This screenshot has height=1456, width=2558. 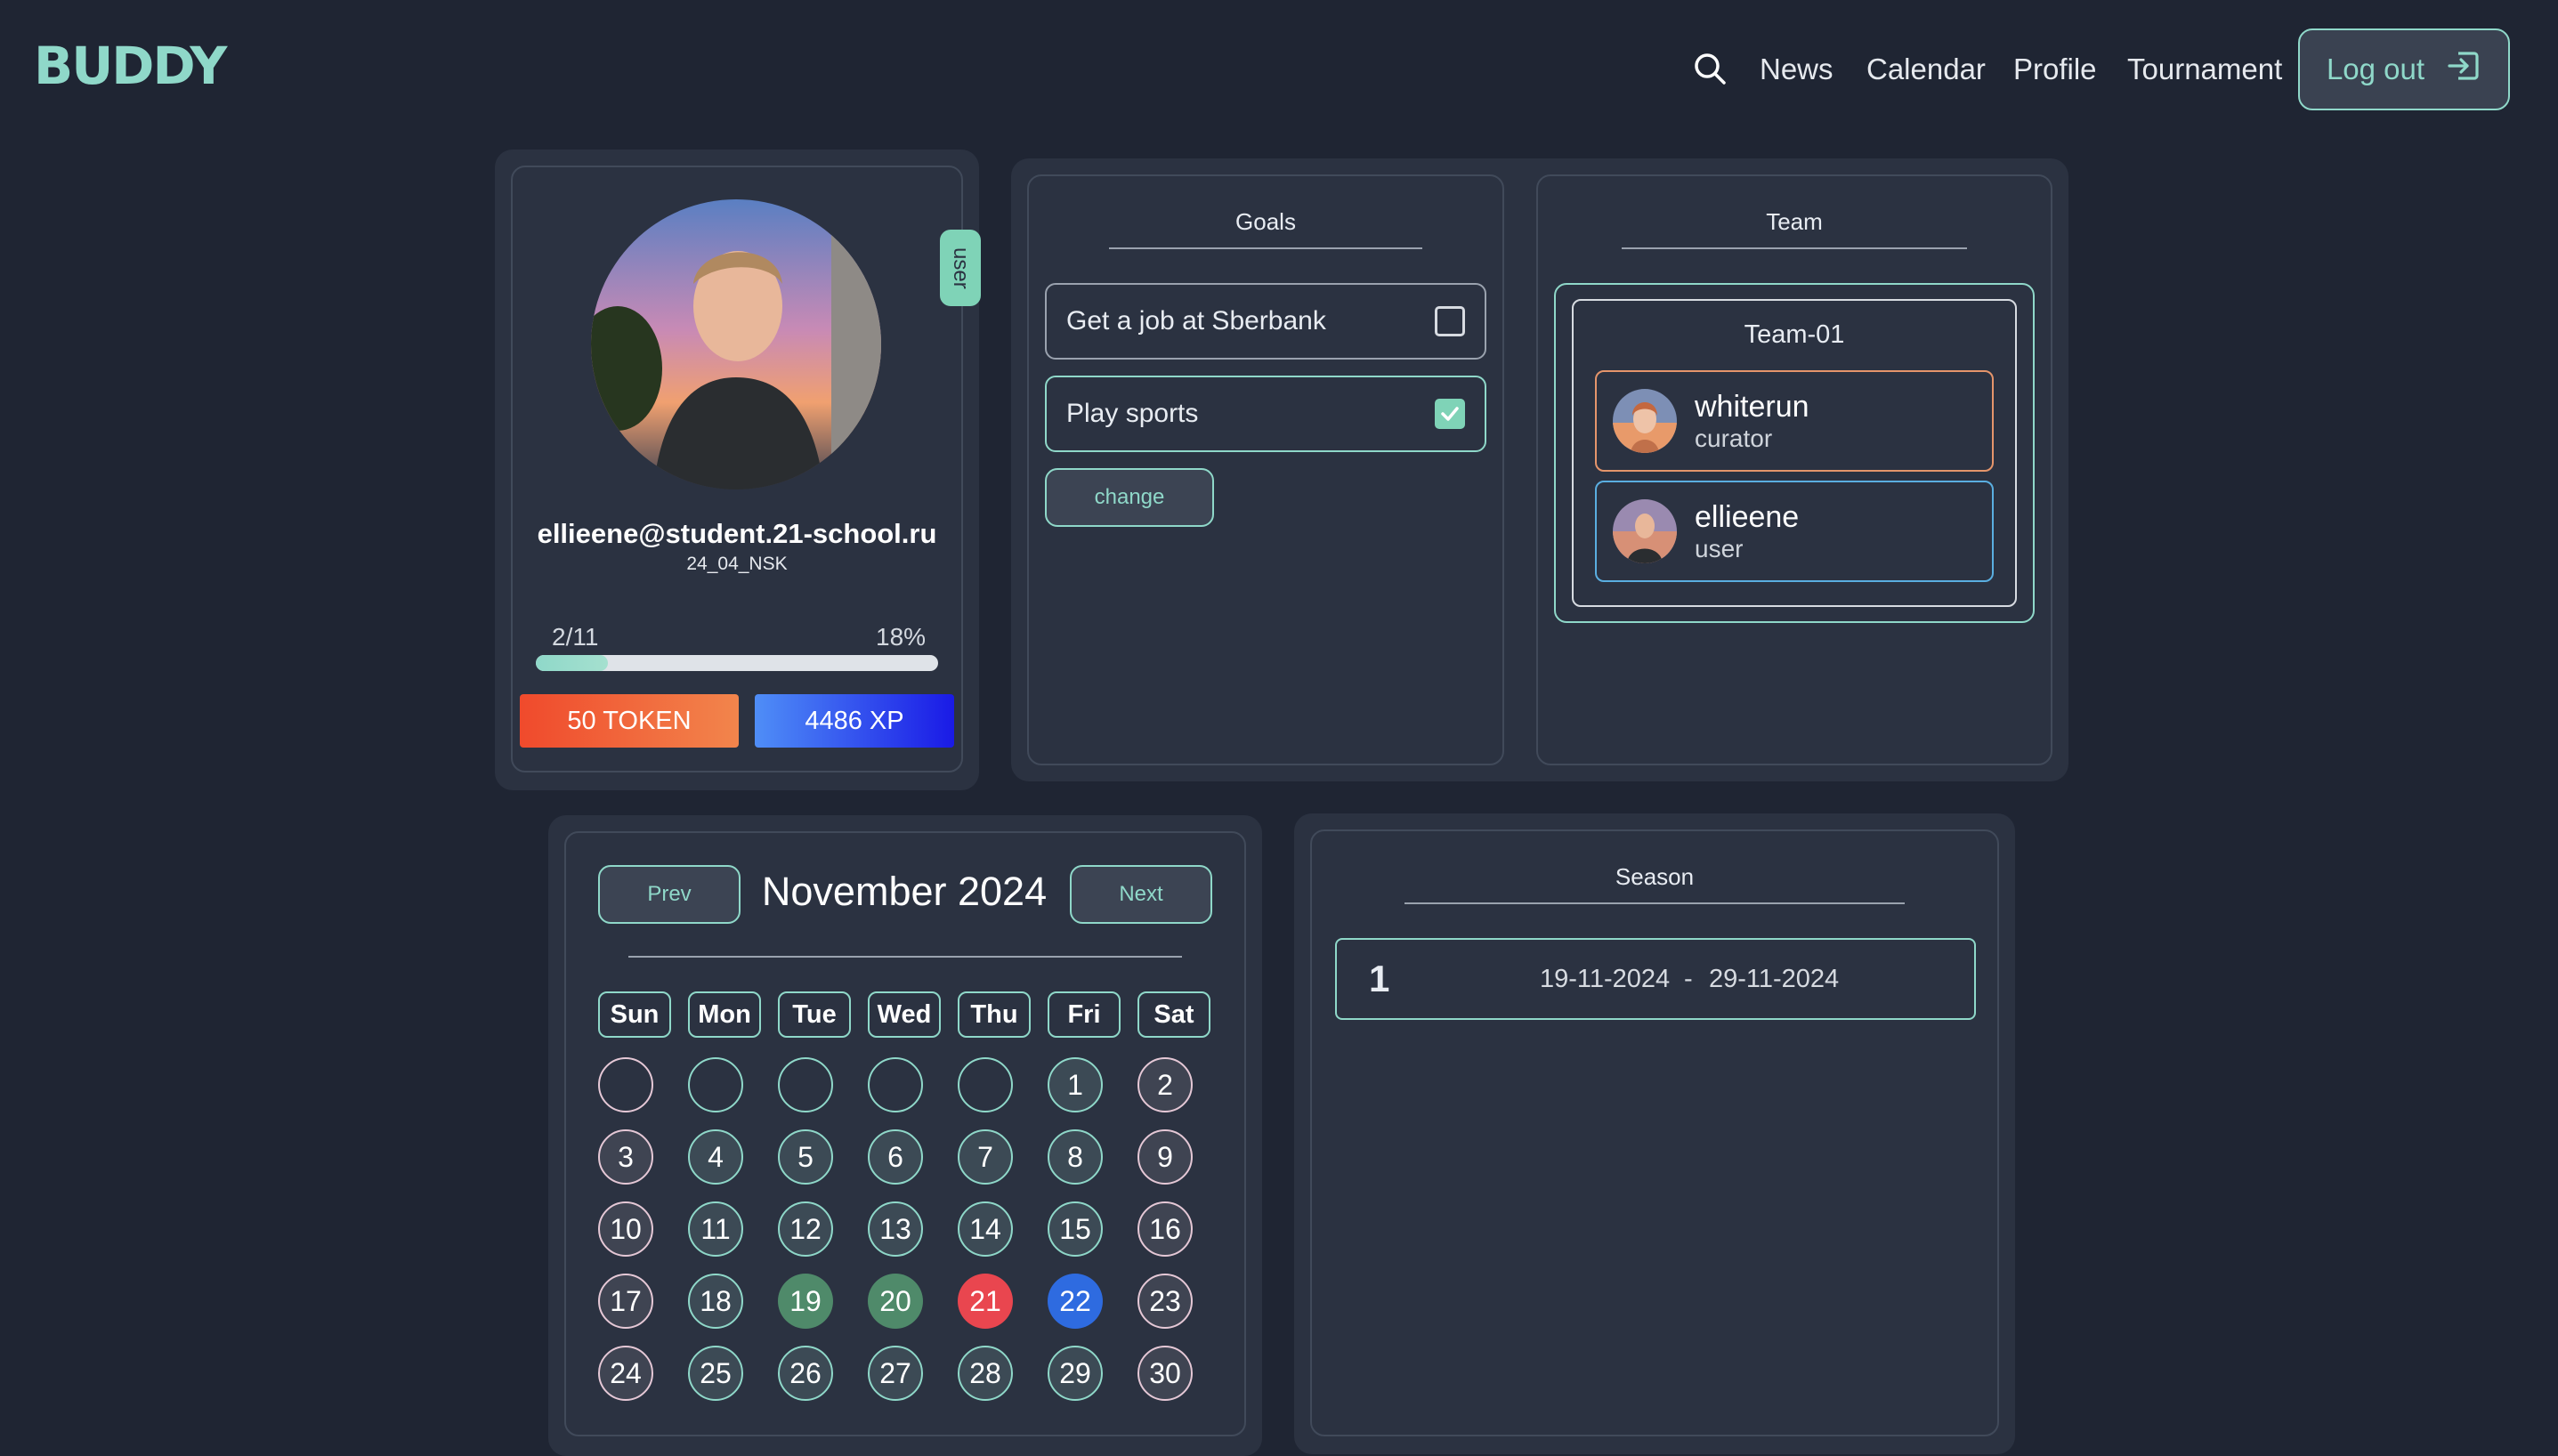 What do you see at coordinates (1654, 903) in the screenshot?
I see `season-divider` at bounding box center [1654, 903].